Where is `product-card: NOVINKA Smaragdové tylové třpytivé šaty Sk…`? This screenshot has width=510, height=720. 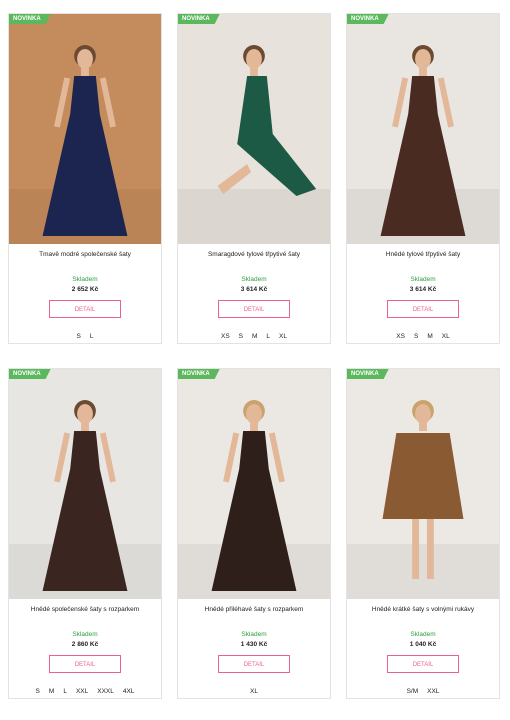 product-card: NOVINKA Smaragdové tylové třpytivé šaty Sk… is located at coordinates (254, 178).